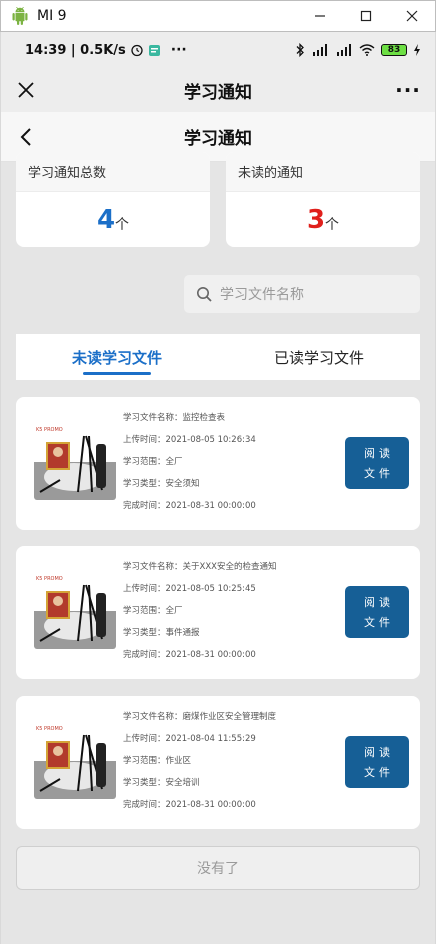  Describe the element at coordinates (316, 219) in the screenshot. I see `unread-count: 3` at that location.